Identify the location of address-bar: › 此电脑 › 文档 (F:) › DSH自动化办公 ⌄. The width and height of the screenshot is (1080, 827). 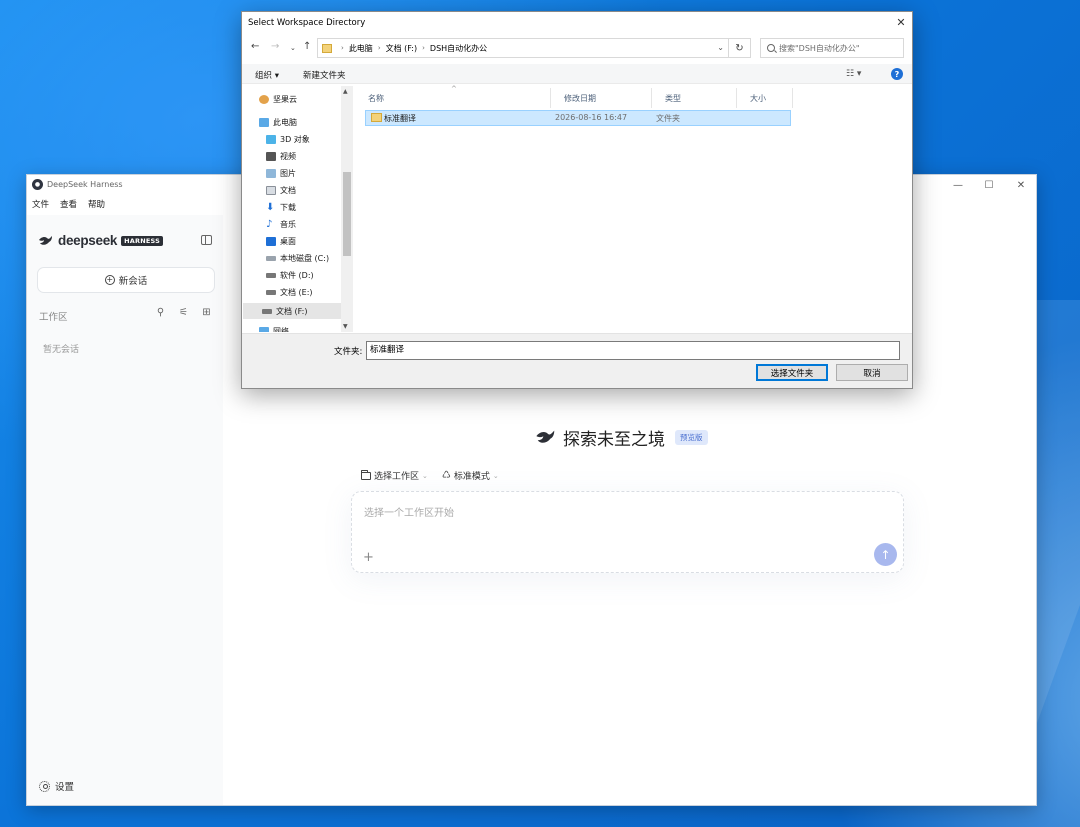
(523, 48).